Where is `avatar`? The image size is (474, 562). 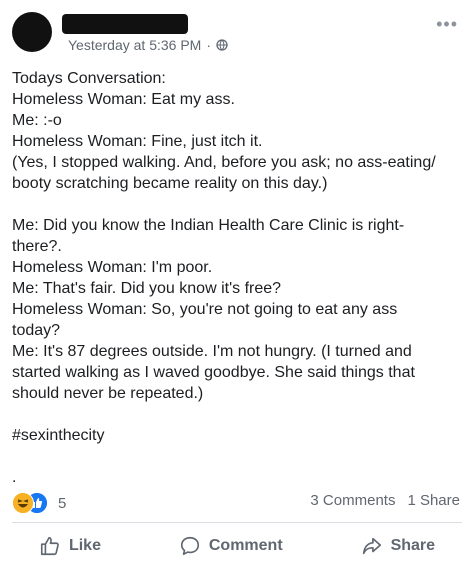
avatar is located at coordinates (32, 32).